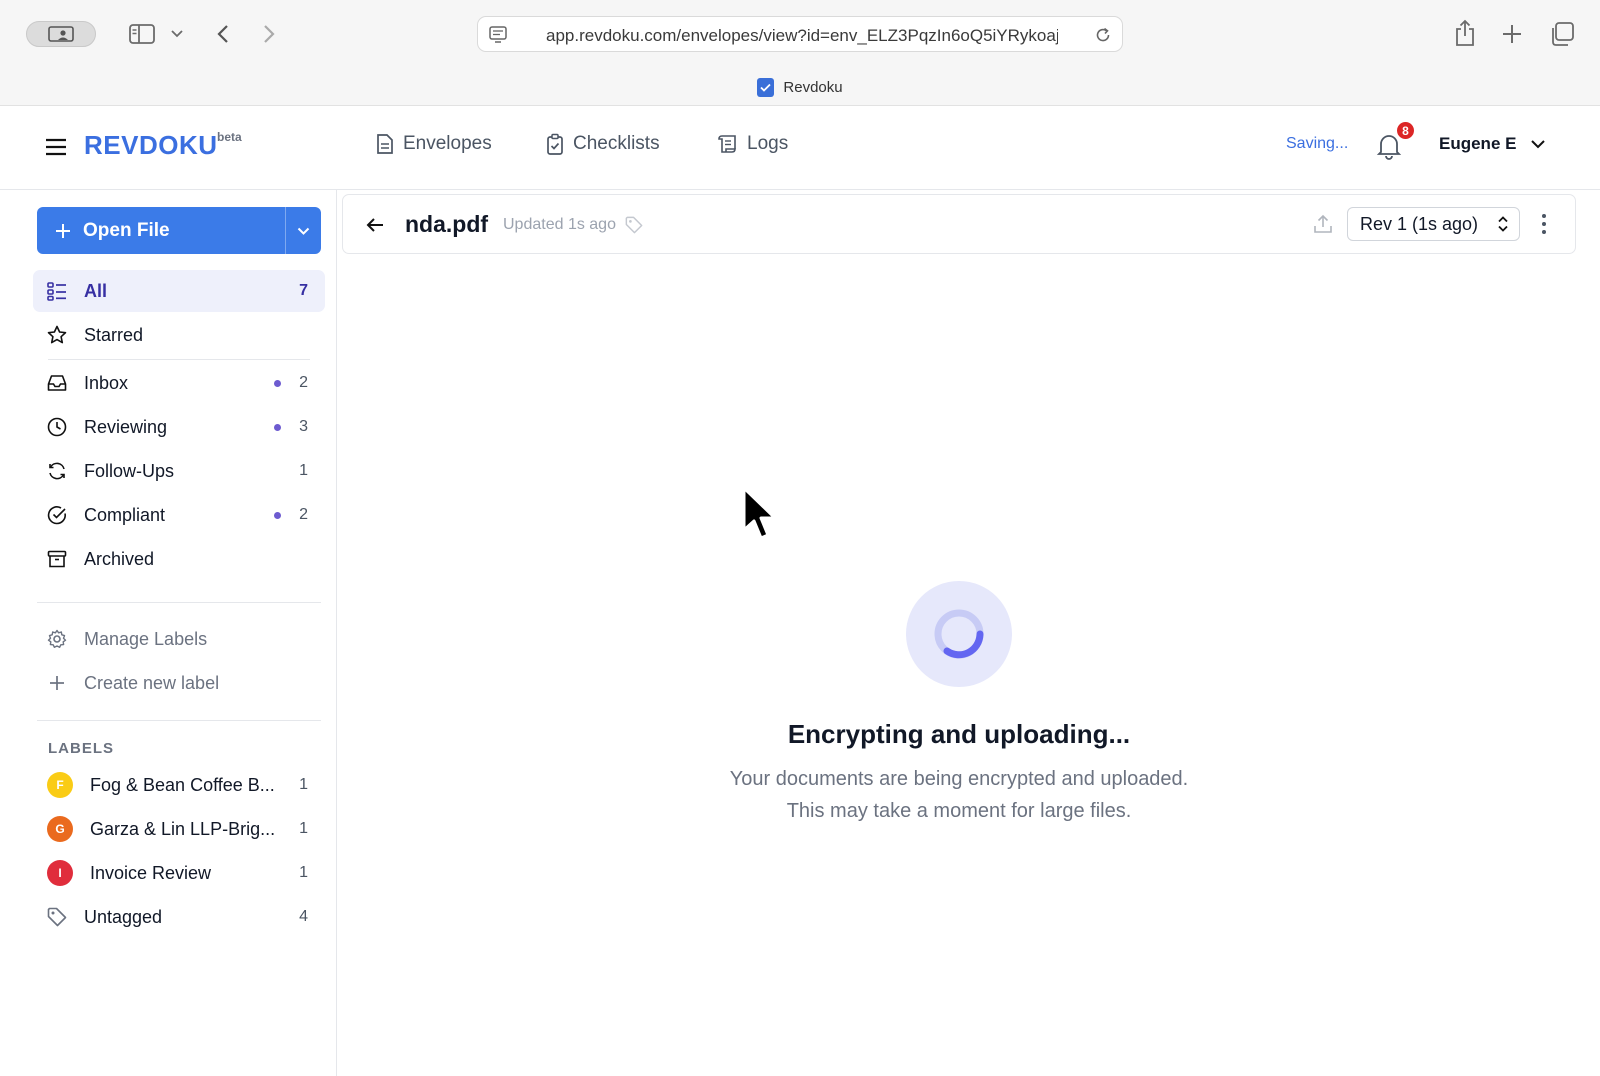 This screenshot has width=1600, height=1076. What do you see at coordinates (1103, 35) in the screenshot?
I see `reload-icon` at bounding box center [1103, 35].